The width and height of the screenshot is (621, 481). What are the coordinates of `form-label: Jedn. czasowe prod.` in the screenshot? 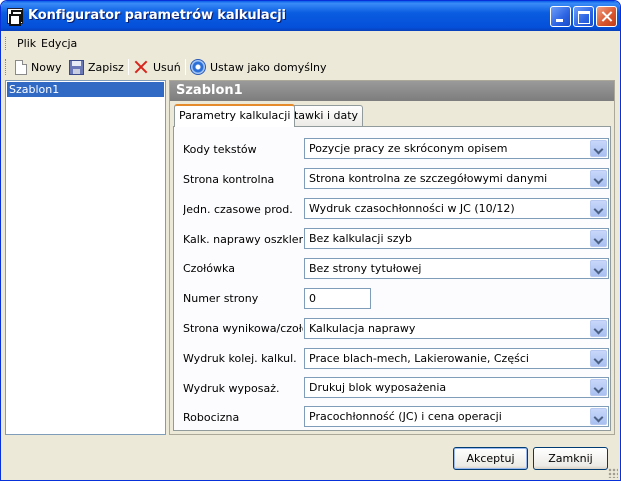 It's located at (238, 209).